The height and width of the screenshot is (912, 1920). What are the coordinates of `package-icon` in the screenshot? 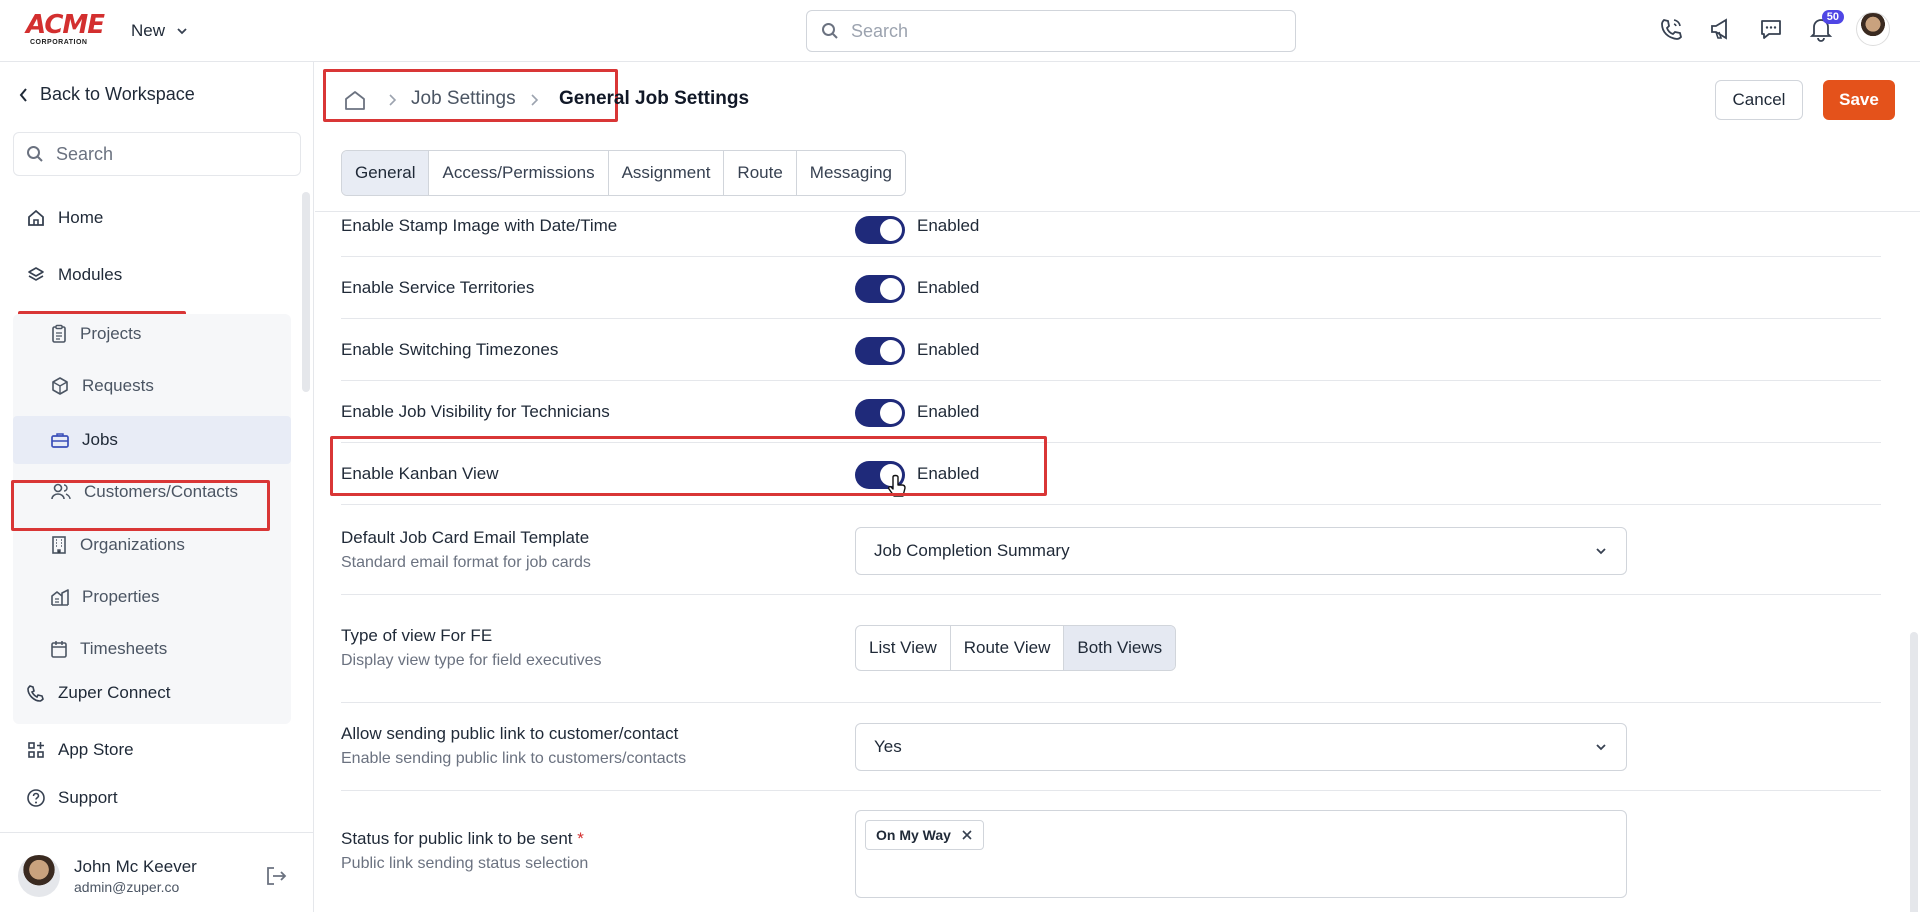 It's located at (60, 386).